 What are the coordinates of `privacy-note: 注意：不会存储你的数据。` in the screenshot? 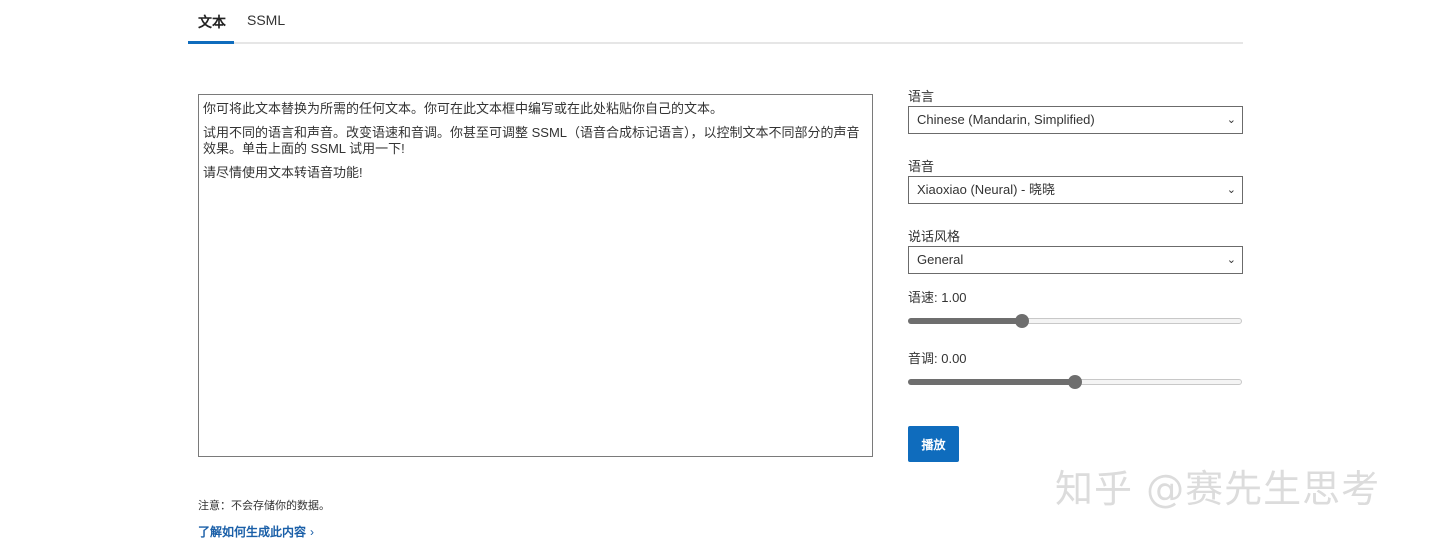 It's located at (264, 506).